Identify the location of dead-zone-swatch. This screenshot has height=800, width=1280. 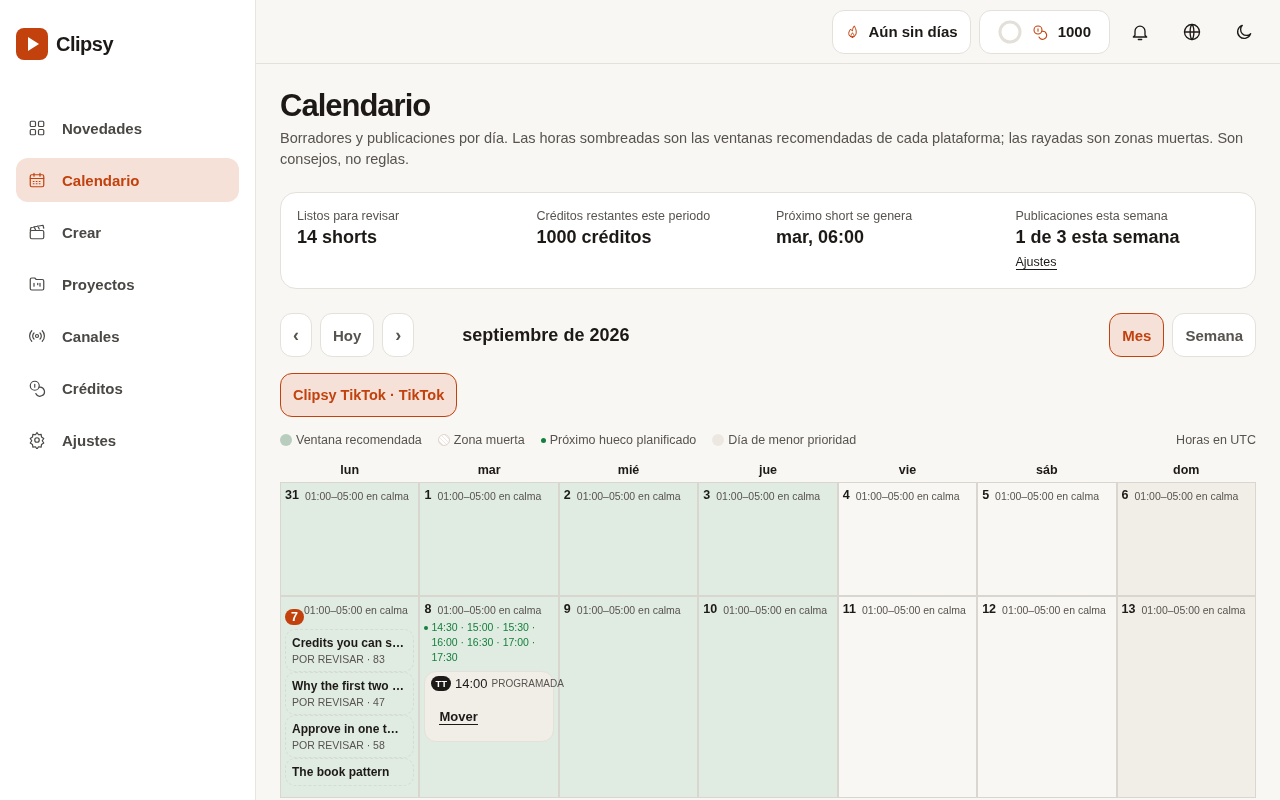
(443, 440).